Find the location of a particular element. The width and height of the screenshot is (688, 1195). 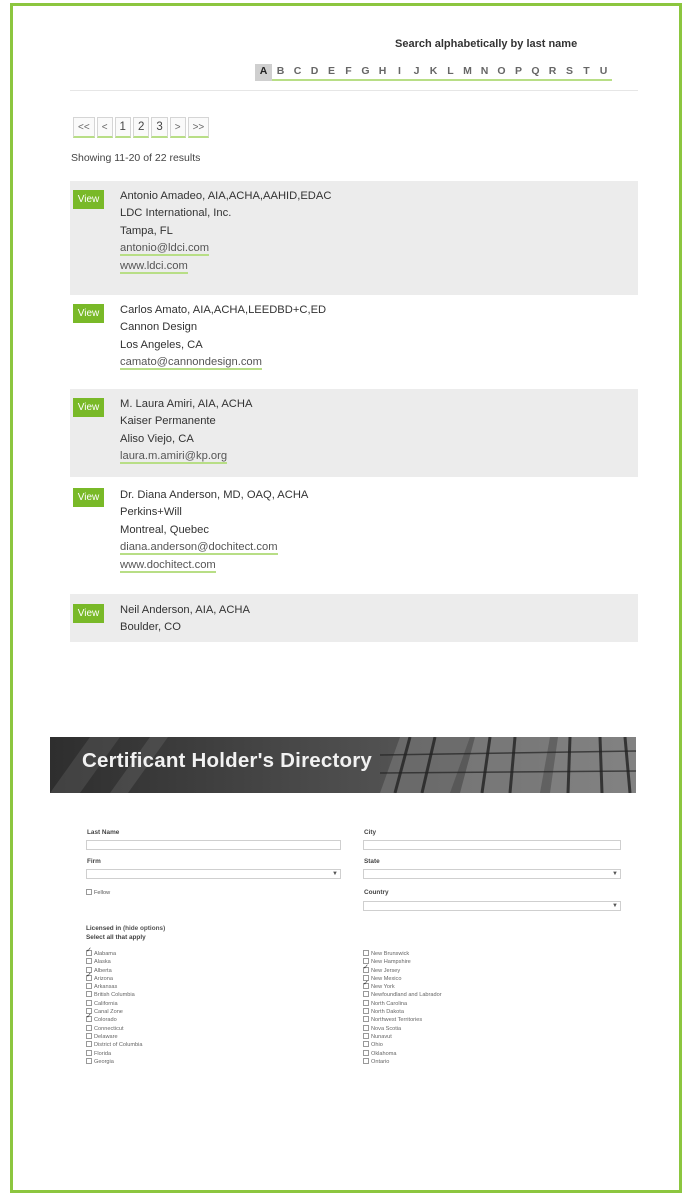

state-option: Canal Zone is located at coordinates (114, 1012).